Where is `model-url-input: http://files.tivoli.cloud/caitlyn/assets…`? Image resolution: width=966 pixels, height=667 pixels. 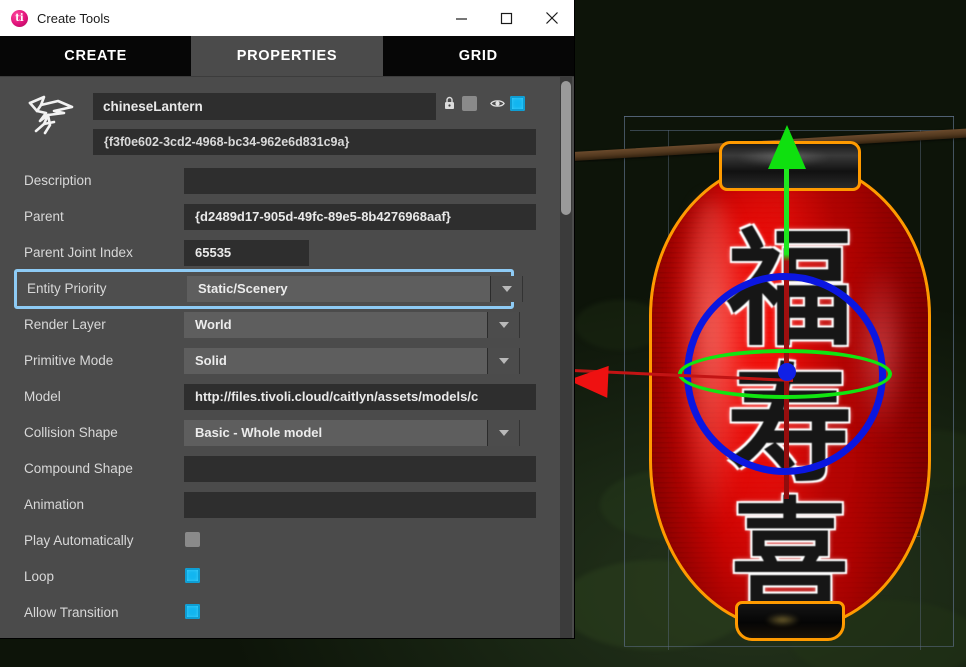 model-url-input: http://files.tivoli.cloud/caitlyn/assets… is located at coordinates (360, 397).